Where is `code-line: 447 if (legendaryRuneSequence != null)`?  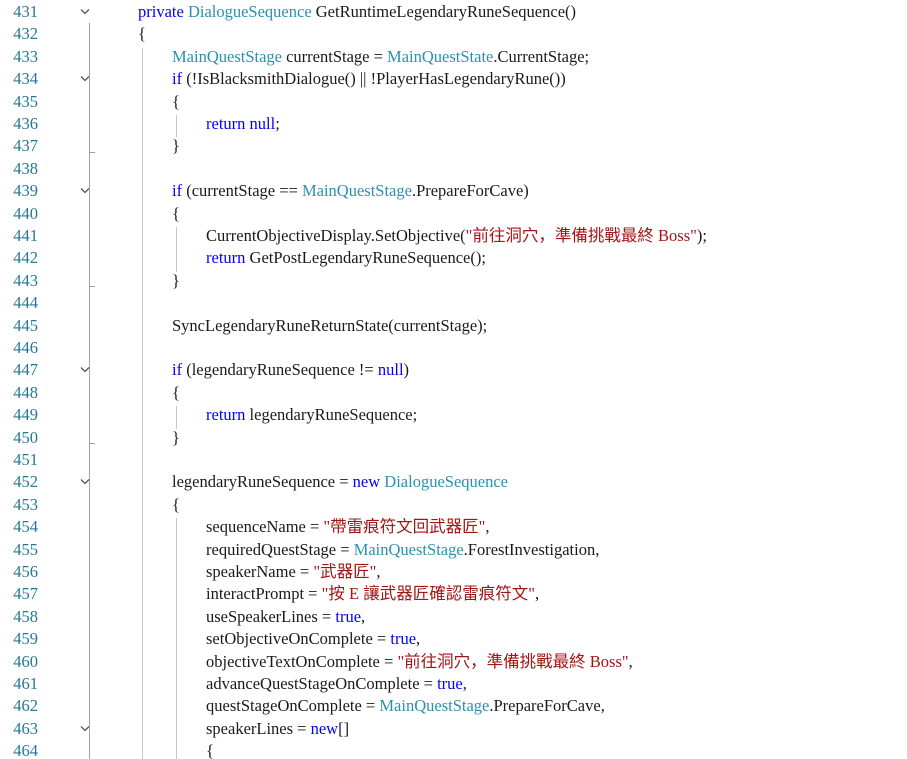 code-line: 447 if (legendaryRuneSequence != null) is located at coordinates (453, 370).